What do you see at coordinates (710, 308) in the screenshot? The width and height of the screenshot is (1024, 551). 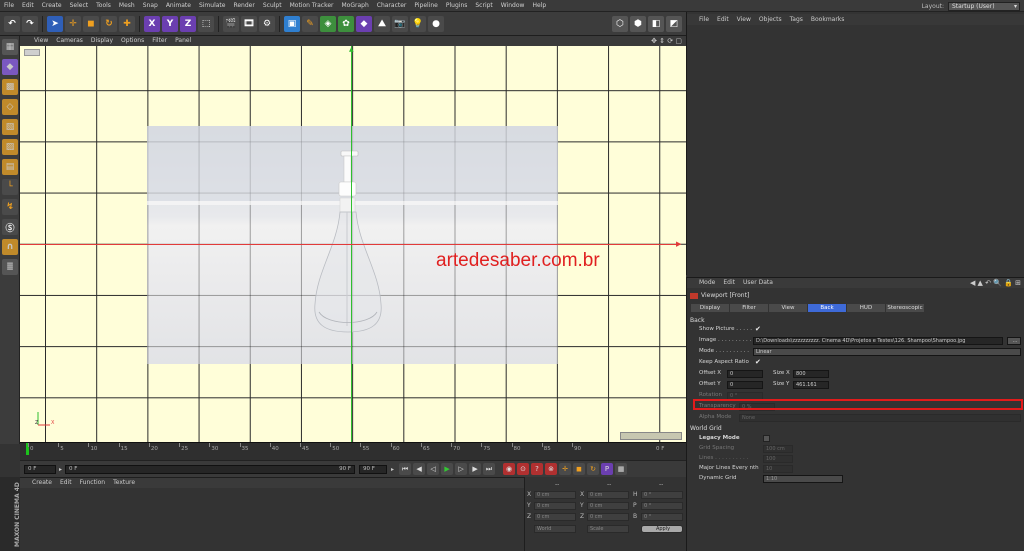 I see `tab-display: Display` at bounding box center [710, 308].